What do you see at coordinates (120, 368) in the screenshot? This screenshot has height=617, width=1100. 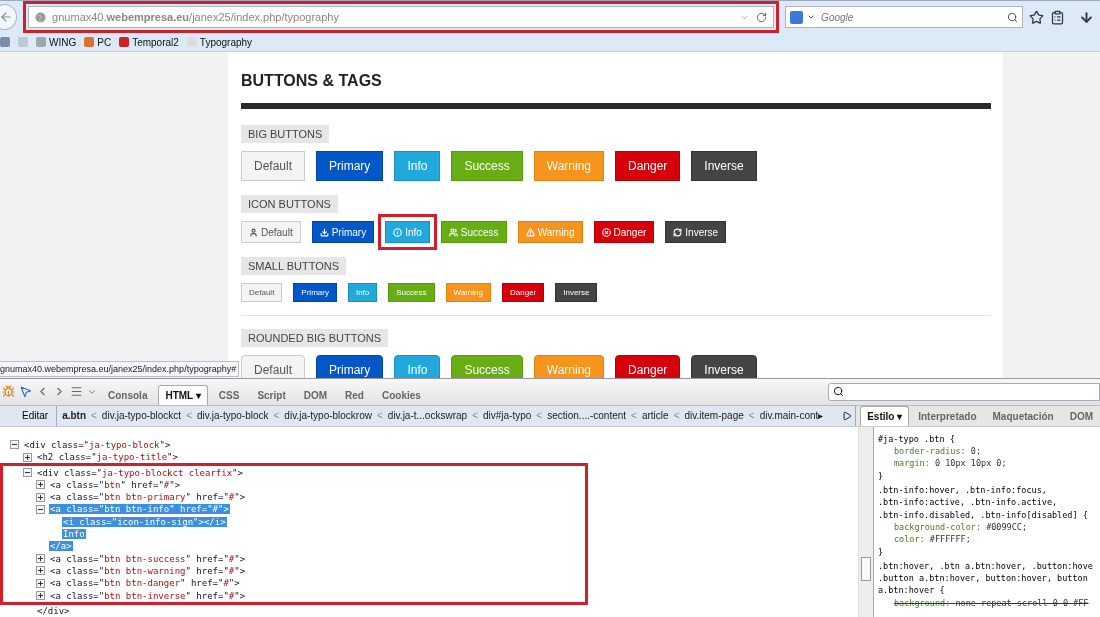 I see `url-tooltip: gnumax40.webempresa.eu/janex25/index.php/typography#` at bounding box center [120, 368].